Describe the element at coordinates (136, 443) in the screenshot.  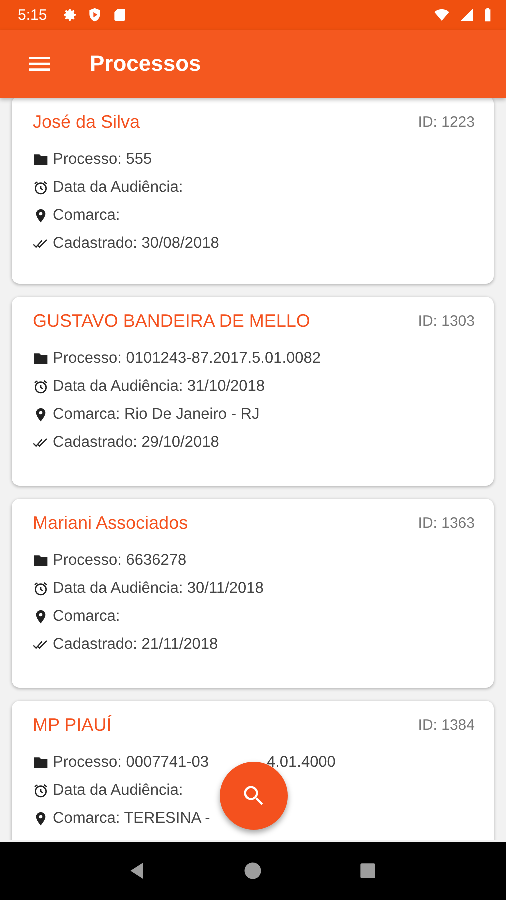
I see `detail-text: Cadastrado: 29/10/2018` at that location.